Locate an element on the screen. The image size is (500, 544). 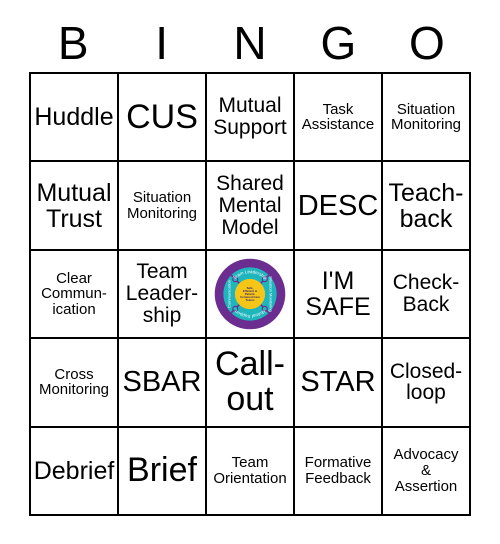
bingo-cell: Team Leader- ship is located at coordinates (163, 295).